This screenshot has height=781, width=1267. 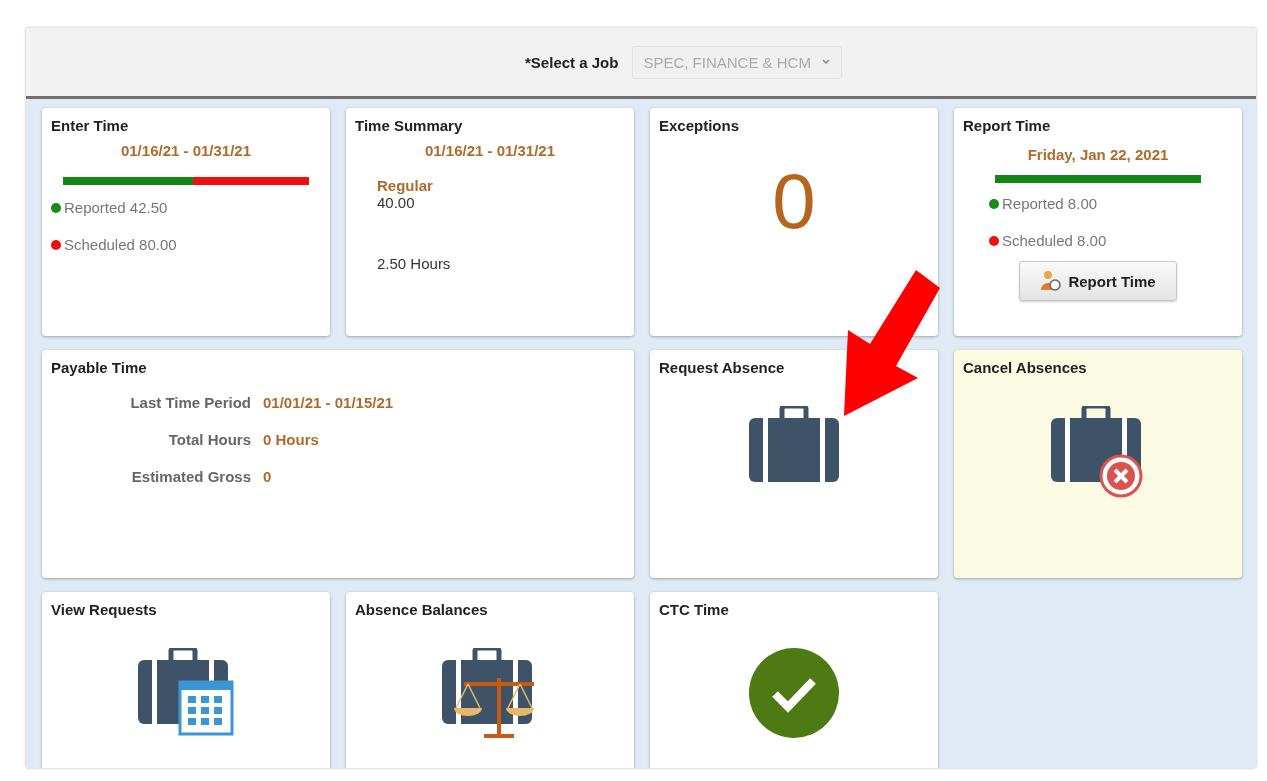 I want to click on report-time-button: Report Time, so click(x=1098, y=281).